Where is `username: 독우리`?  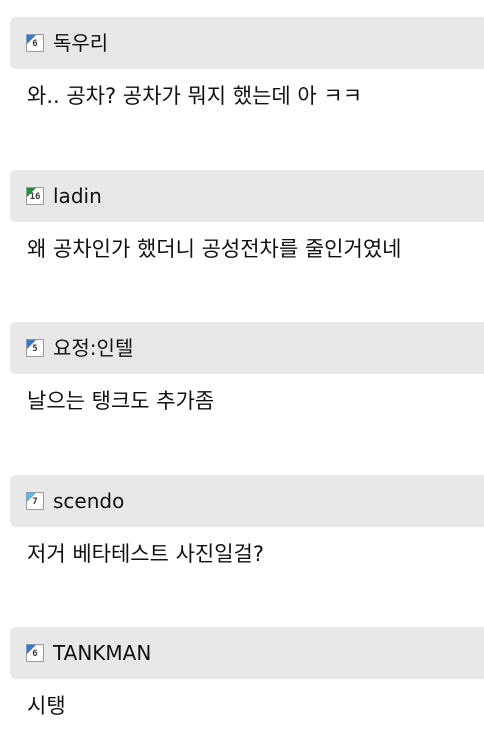 username: 독우리 is located at coordinates (80, 43).